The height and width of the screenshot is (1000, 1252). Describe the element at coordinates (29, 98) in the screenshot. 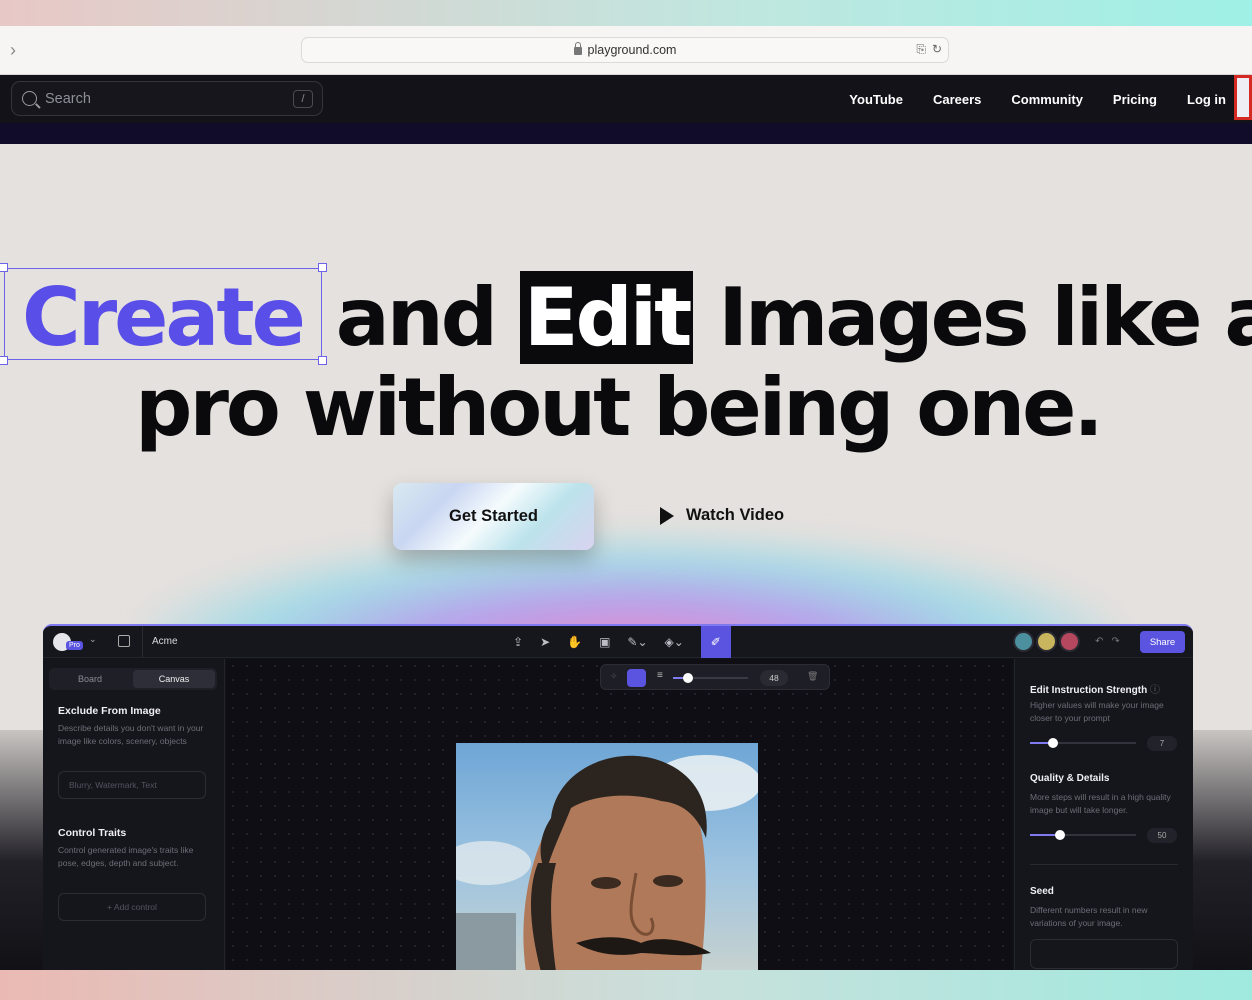

I see `search-icon` at that location.